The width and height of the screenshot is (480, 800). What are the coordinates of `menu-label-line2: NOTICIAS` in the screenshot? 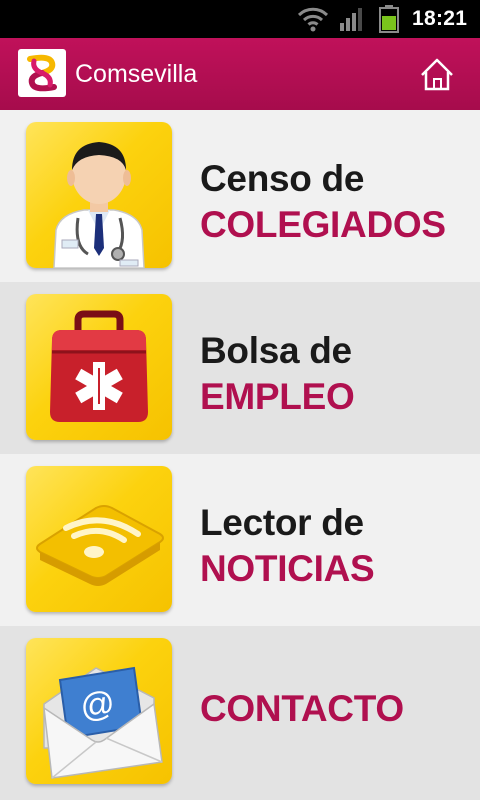 It's located at (287, 568).